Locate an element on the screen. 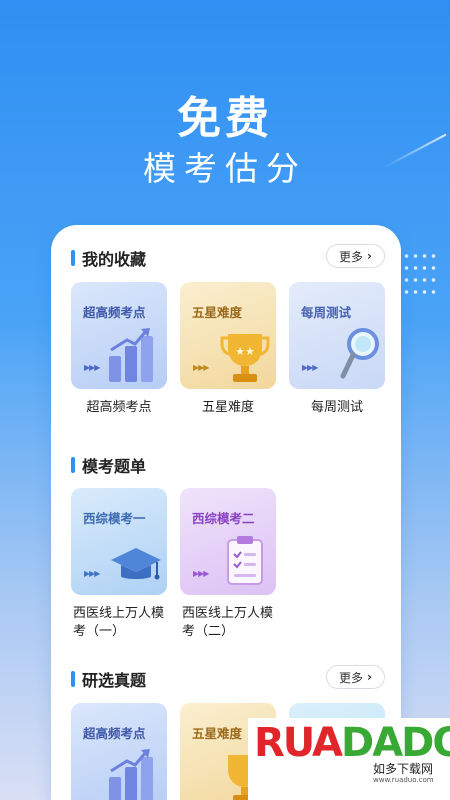 The image size is (450, 800). tile-research-high-frequency: 超高频考点 is located at coordinates (119, 751).